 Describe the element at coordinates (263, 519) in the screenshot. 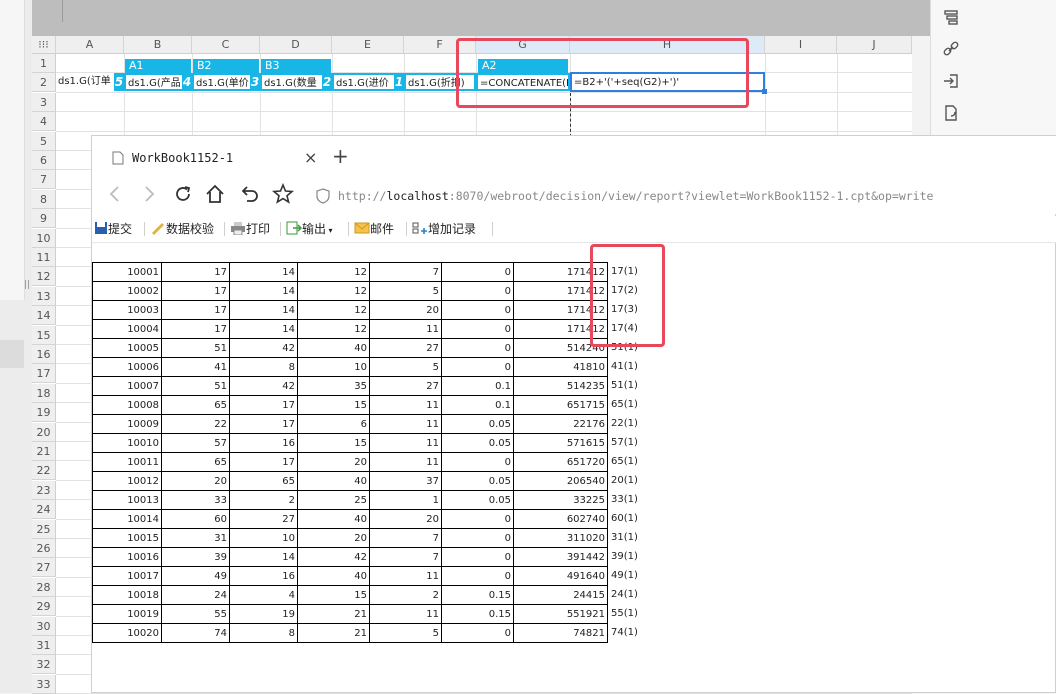

I see `table-cell: 27` at that location.